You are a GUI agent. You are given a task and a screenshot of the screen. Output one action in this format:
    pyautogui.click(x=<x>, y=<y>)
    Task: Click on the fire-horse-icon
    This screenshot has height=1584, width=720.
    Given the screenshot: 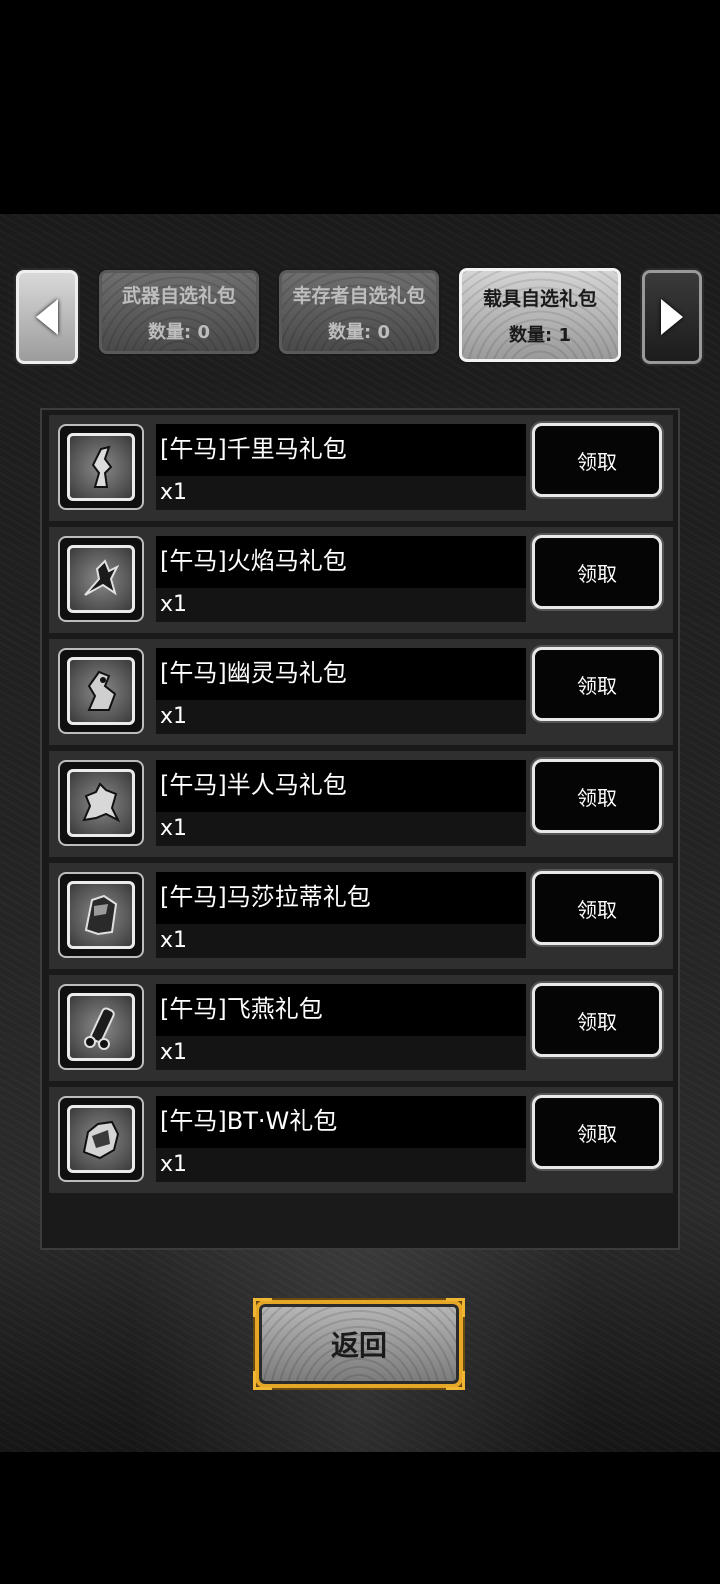 What is the action you would take?
    pyautogui.click(x=101, y=579)
    